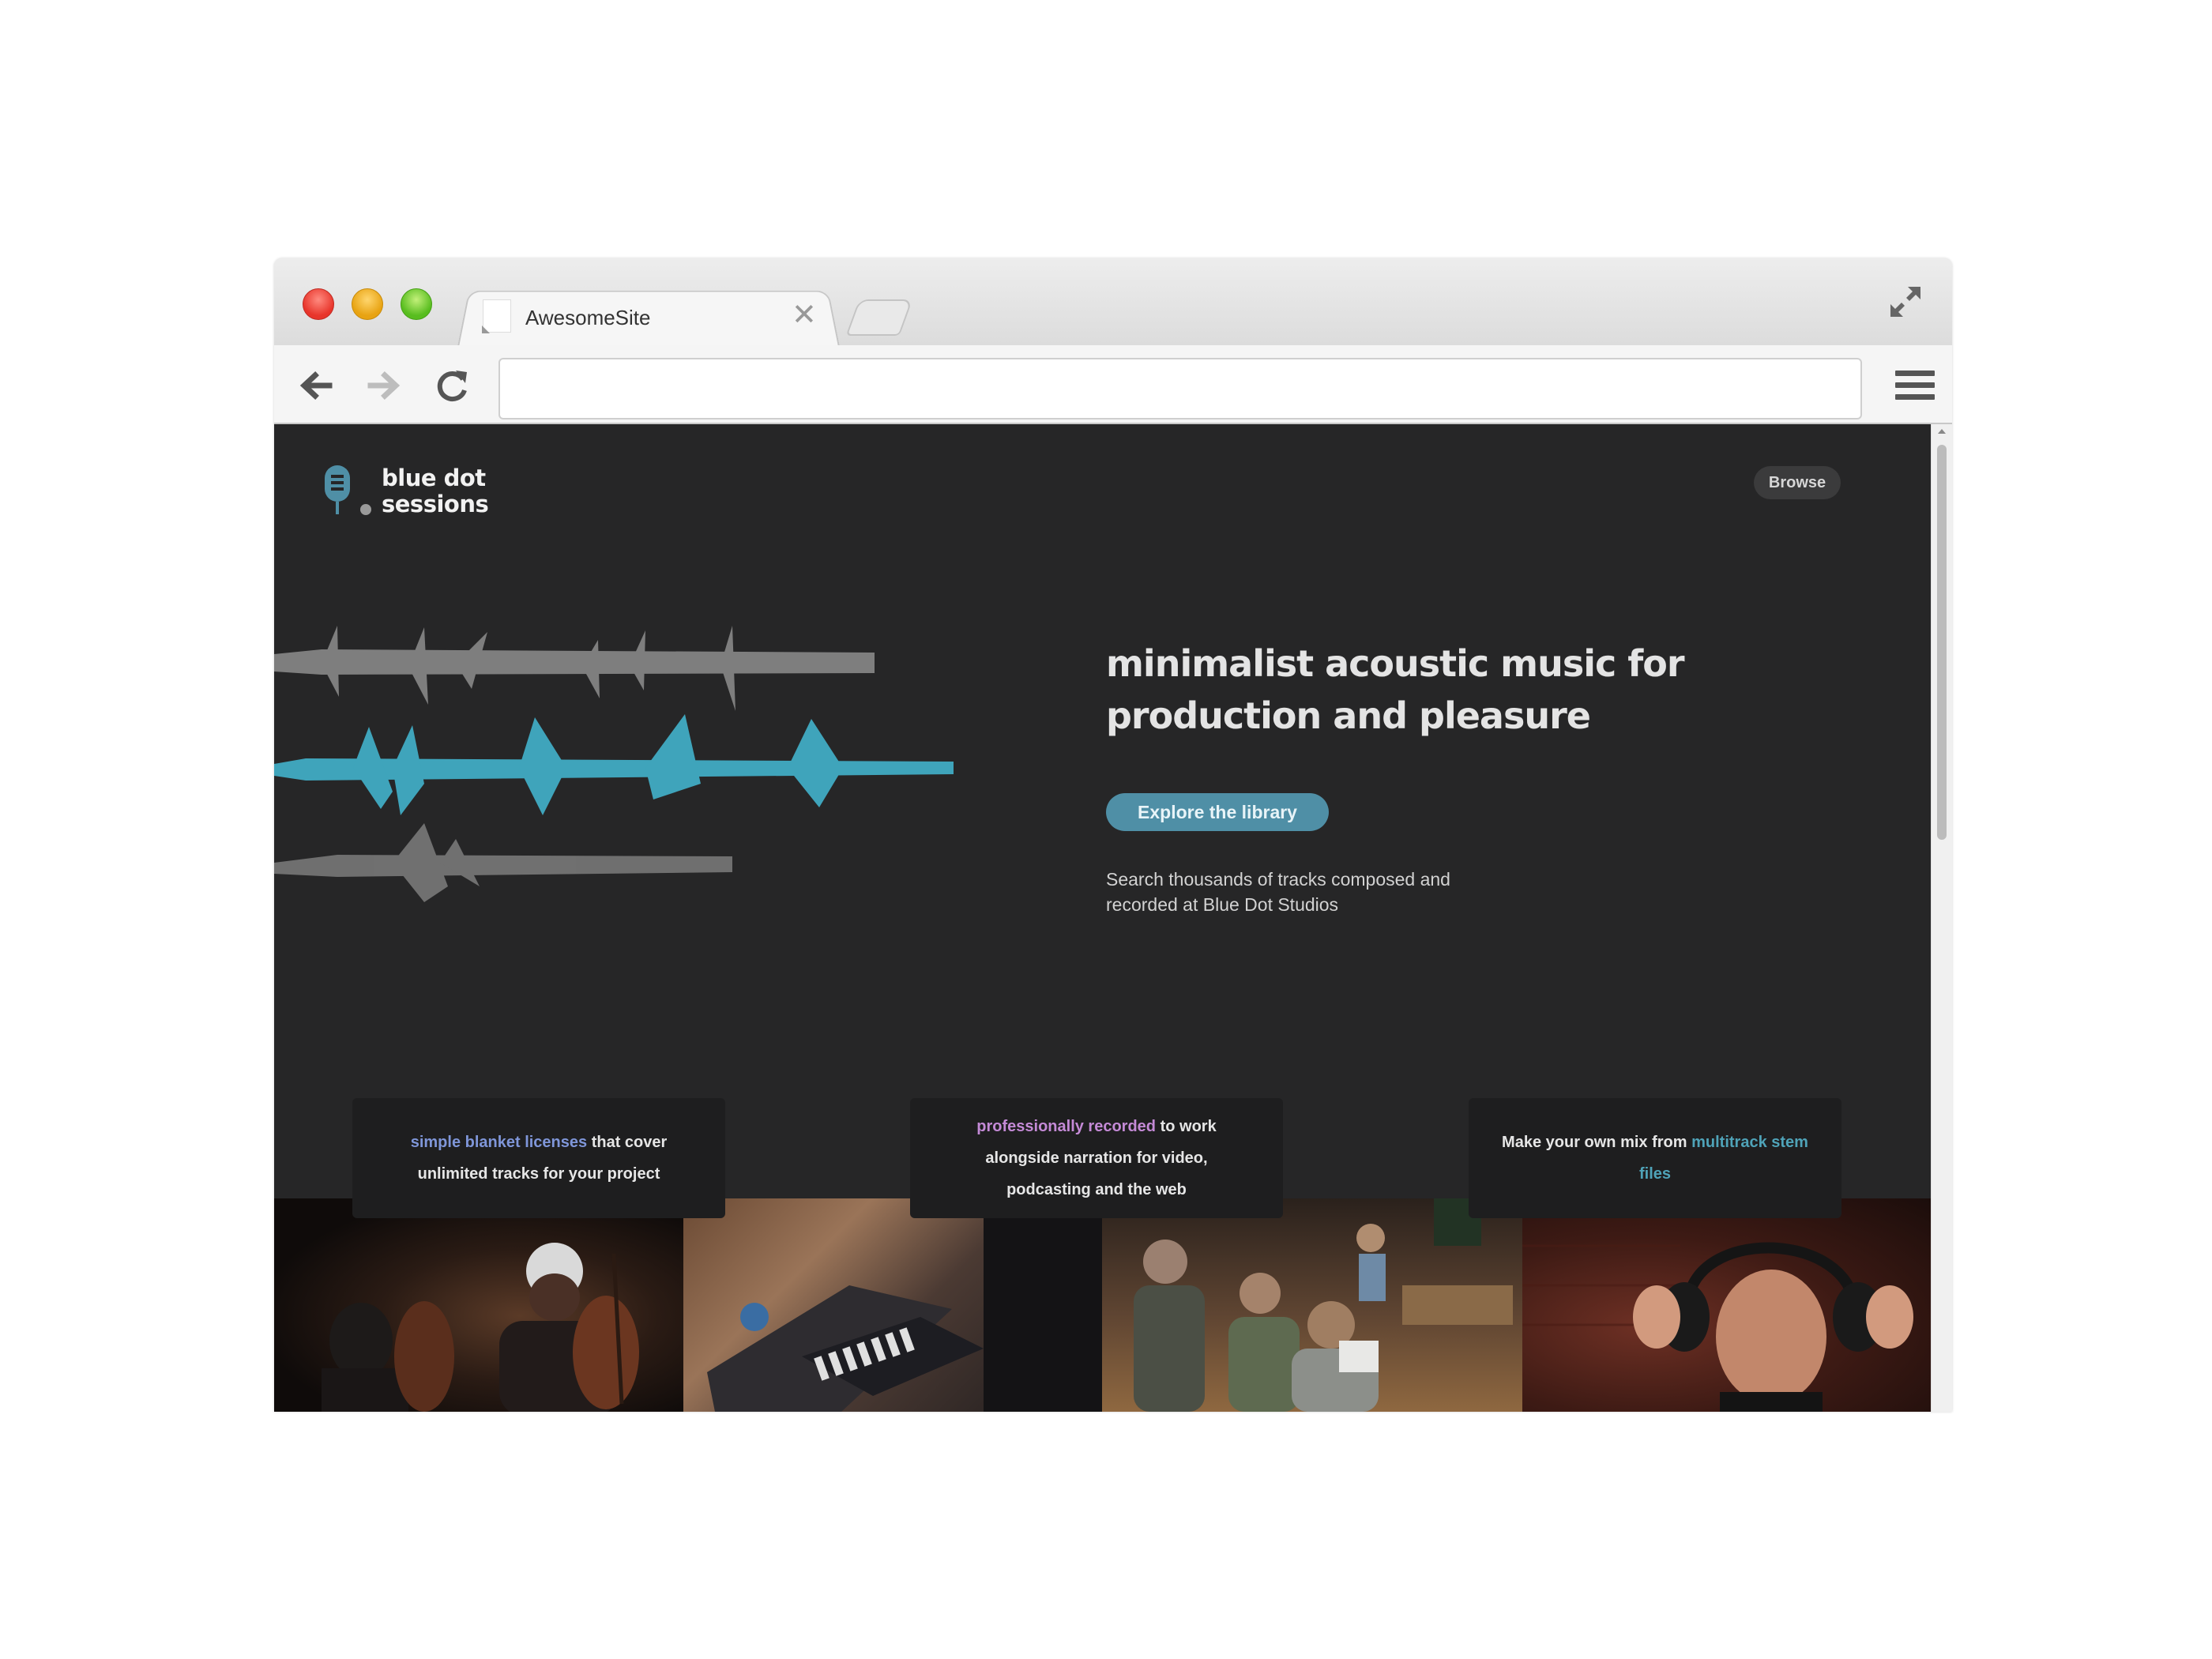  Describe the element at coordinates (499, 1143) in the screenshot. I see `feature-highlight-licenses: simple blanket licenses` at that location.